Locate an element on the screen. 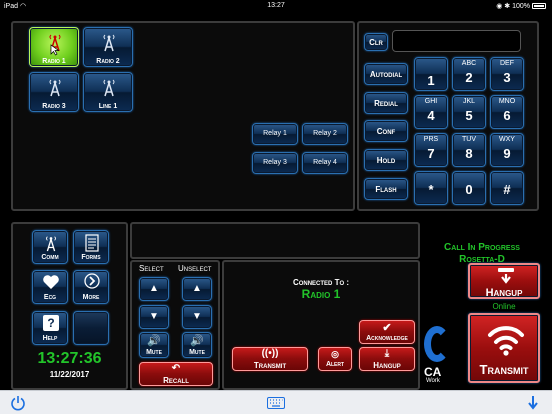 This screenshot has width=552, height=414. question-icon: ? is located at coordinates (51, 323).